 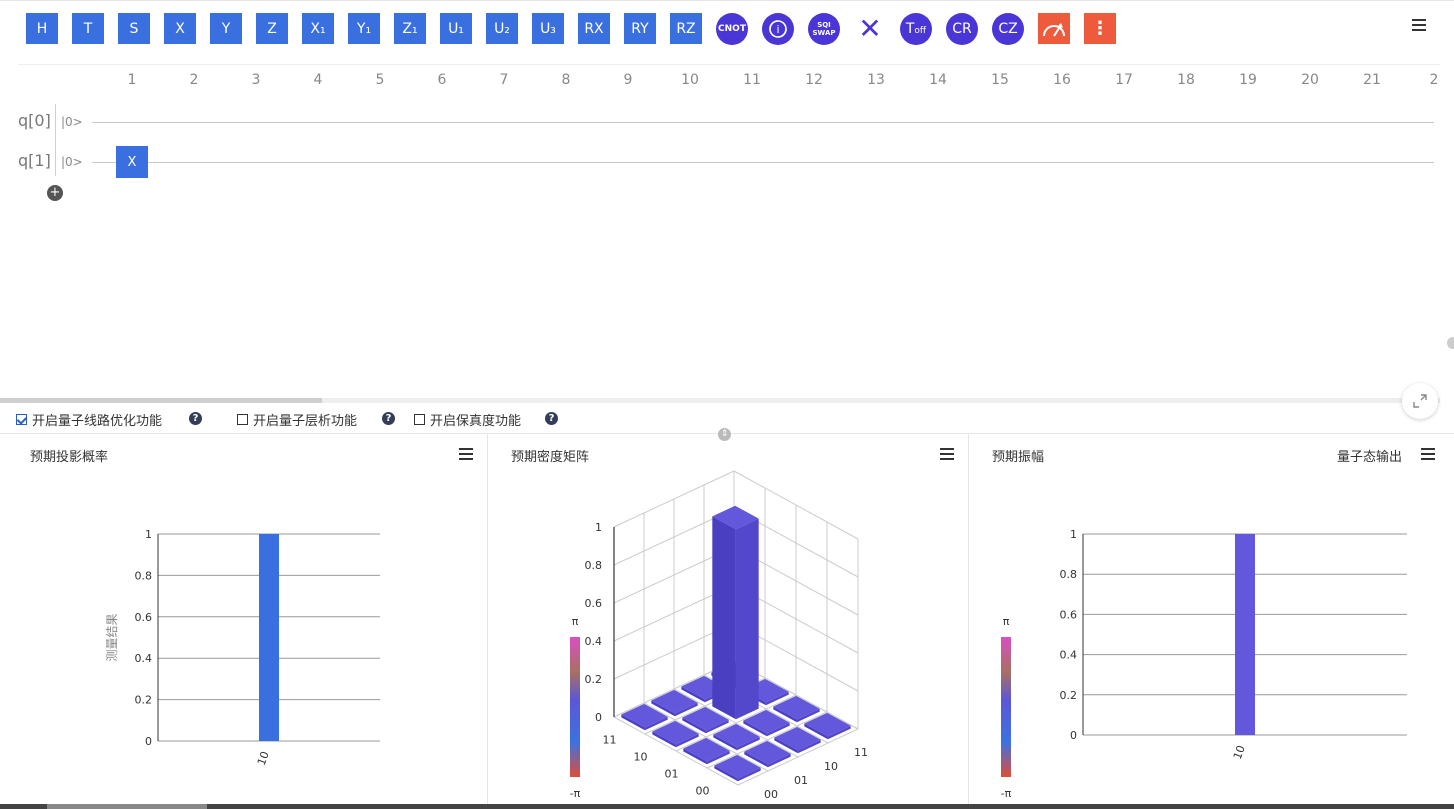 I want to click on column-number: 20, so click(x=1310, y=80).